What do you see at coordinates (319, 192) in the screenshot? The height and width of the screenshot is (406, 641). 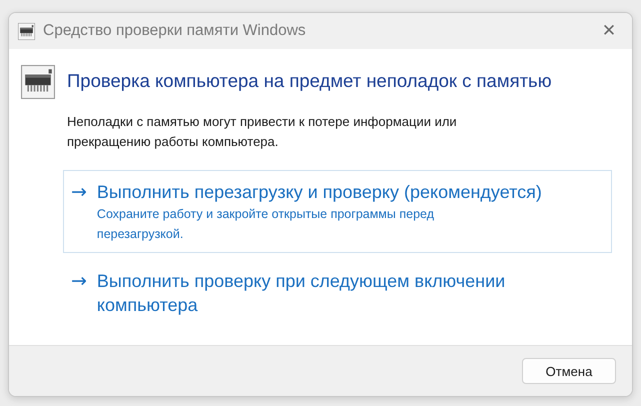 I see `option-title: Выполнить перезагрузку и проверку (рекомендуется)` at bounding box center [319, 192].